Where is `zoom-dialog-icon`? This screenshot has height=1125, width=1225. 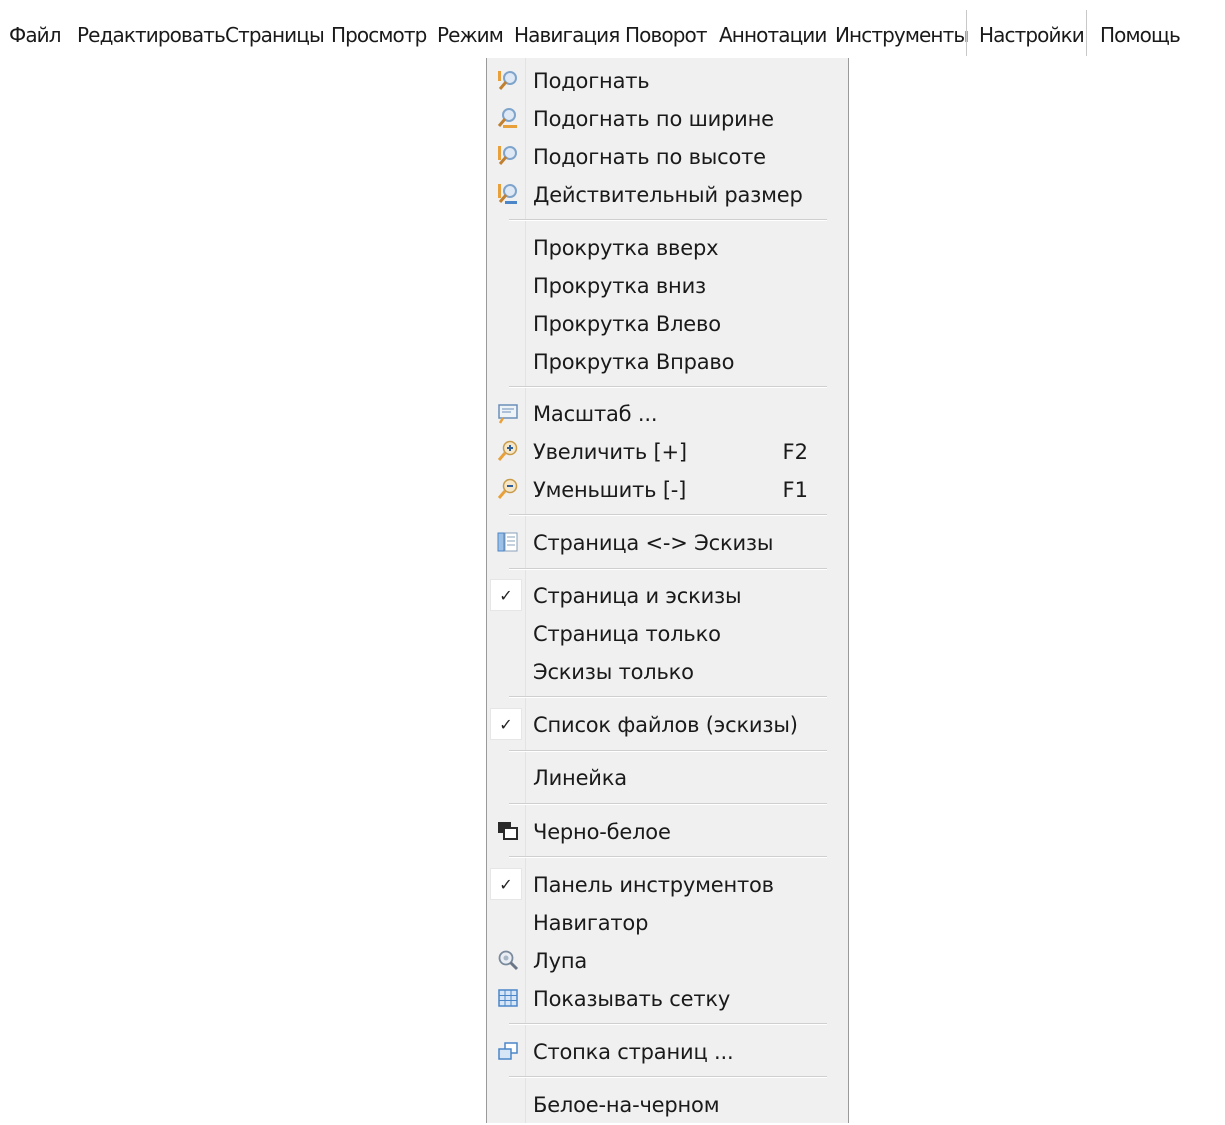
zoom-dialog-icon is located at coordinates (508, 414).